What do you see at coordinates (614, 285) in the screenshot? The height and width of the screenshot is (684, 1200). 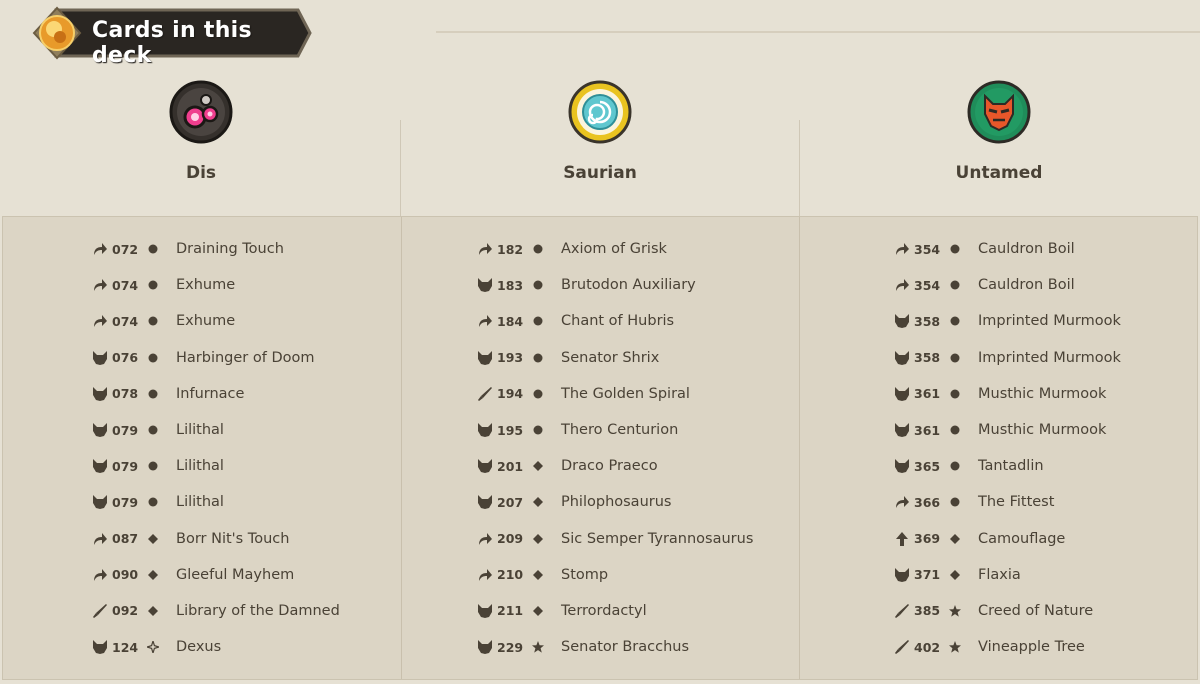 I see `card-row: 183 Brutodon Auxiliary` at bounding box center [614, 285].